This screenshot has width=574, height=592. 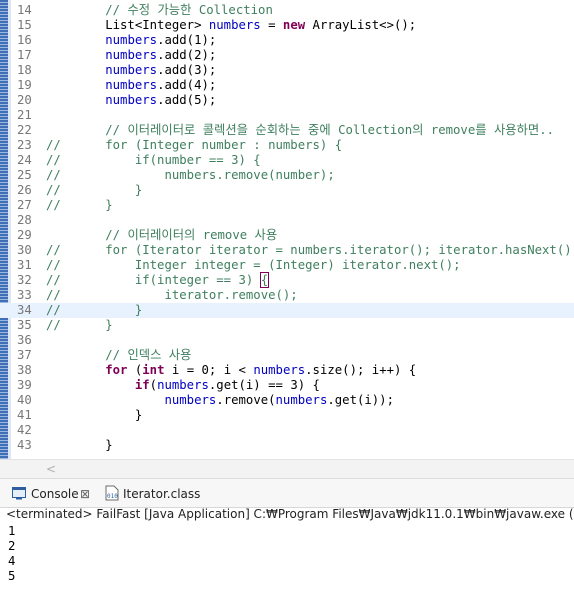 I want to click on code-line: 40 numbers.remove(numbers.get(i));, so click(x=287, y=400).